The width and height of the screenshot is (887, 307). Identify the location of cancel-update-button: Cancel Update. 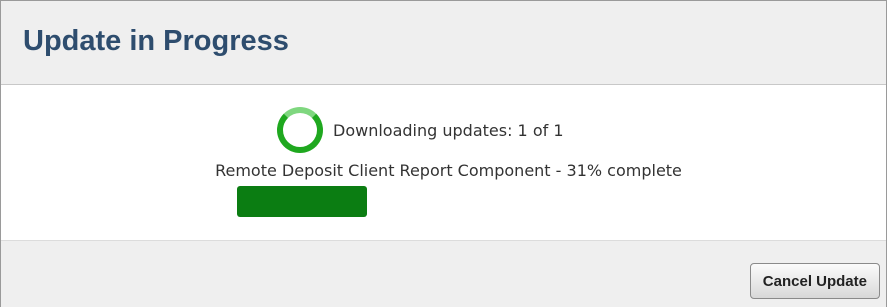
(814, 281).